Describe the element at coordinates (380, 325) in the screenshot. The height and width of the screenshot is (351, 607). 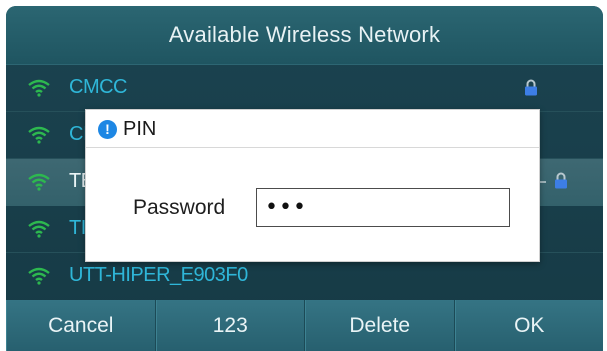
I see `delete-softkey: Delete` at that location.